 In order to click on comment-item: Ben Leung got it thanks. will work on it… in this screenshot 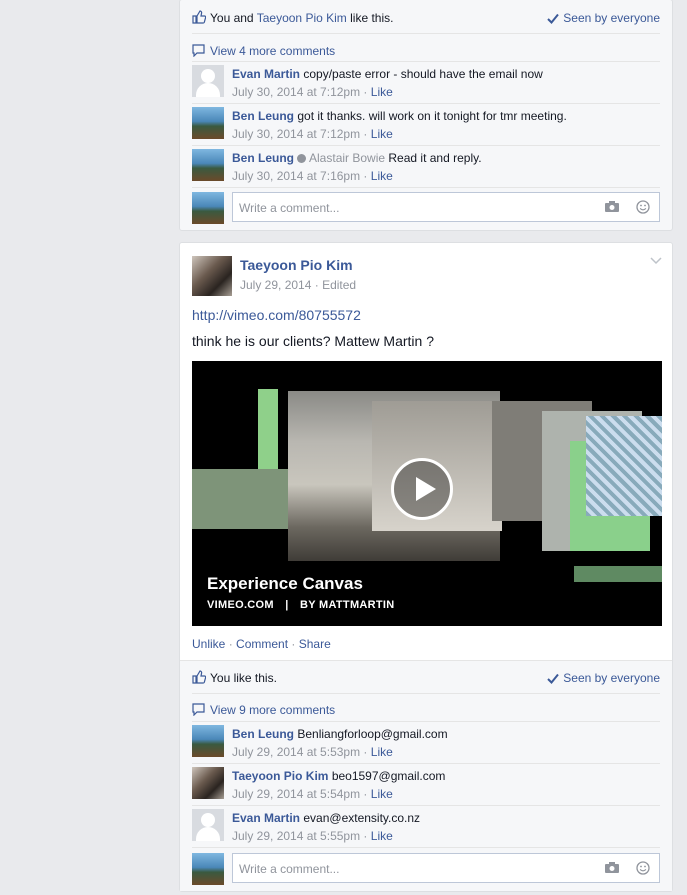, I will do `click(426, 125)`.